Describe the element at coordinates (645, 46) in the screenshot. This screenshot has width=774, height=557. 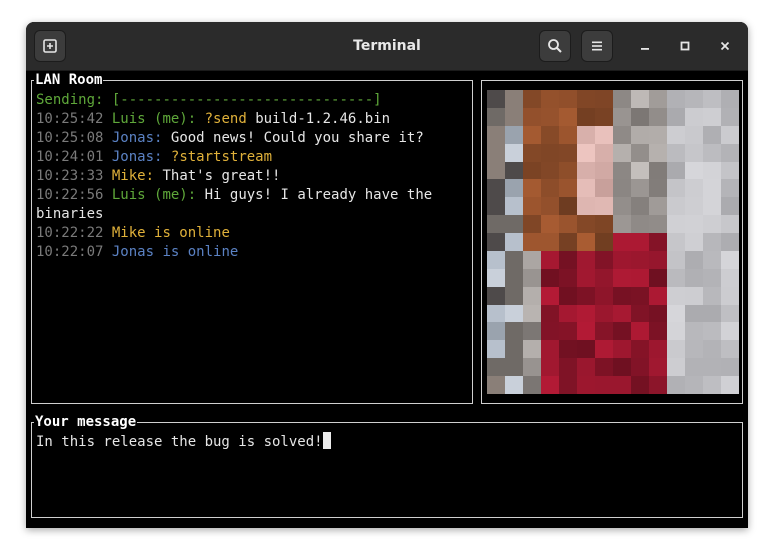
I see `minimize-button` at that location.